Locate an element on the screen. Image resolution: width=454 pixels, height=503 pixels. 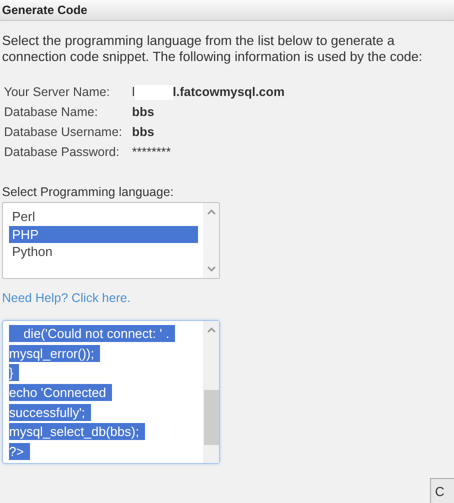
info-label: Your Server Name: is located at coordinates (57, 92).